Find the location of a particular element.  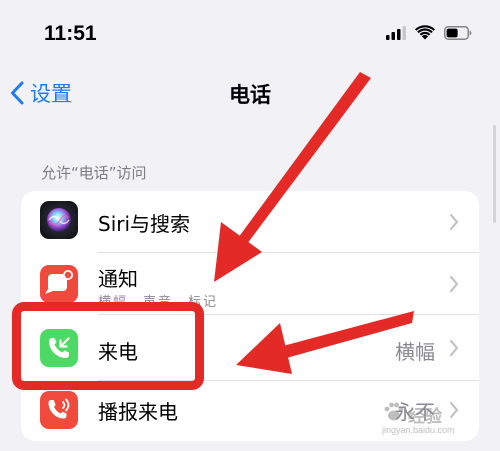

watermark-text: 经验 is located at coordinates (425, 417).